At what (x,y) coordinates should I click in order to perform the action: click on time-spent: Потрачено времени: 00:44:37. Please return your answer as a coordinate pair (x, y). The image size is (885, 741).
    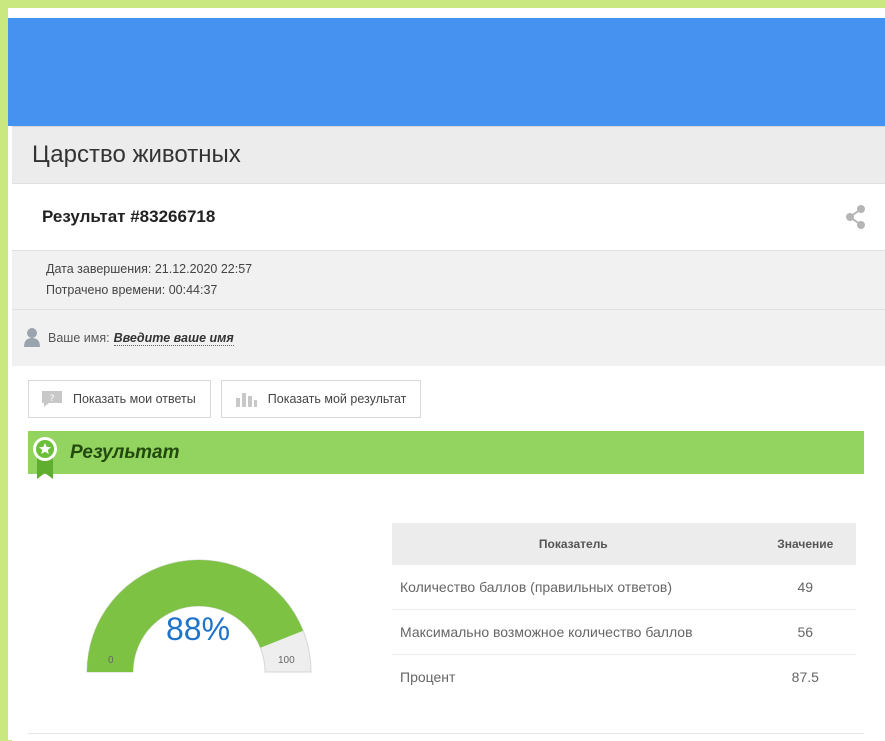
    Looking at the image, I should click on (132, 290).